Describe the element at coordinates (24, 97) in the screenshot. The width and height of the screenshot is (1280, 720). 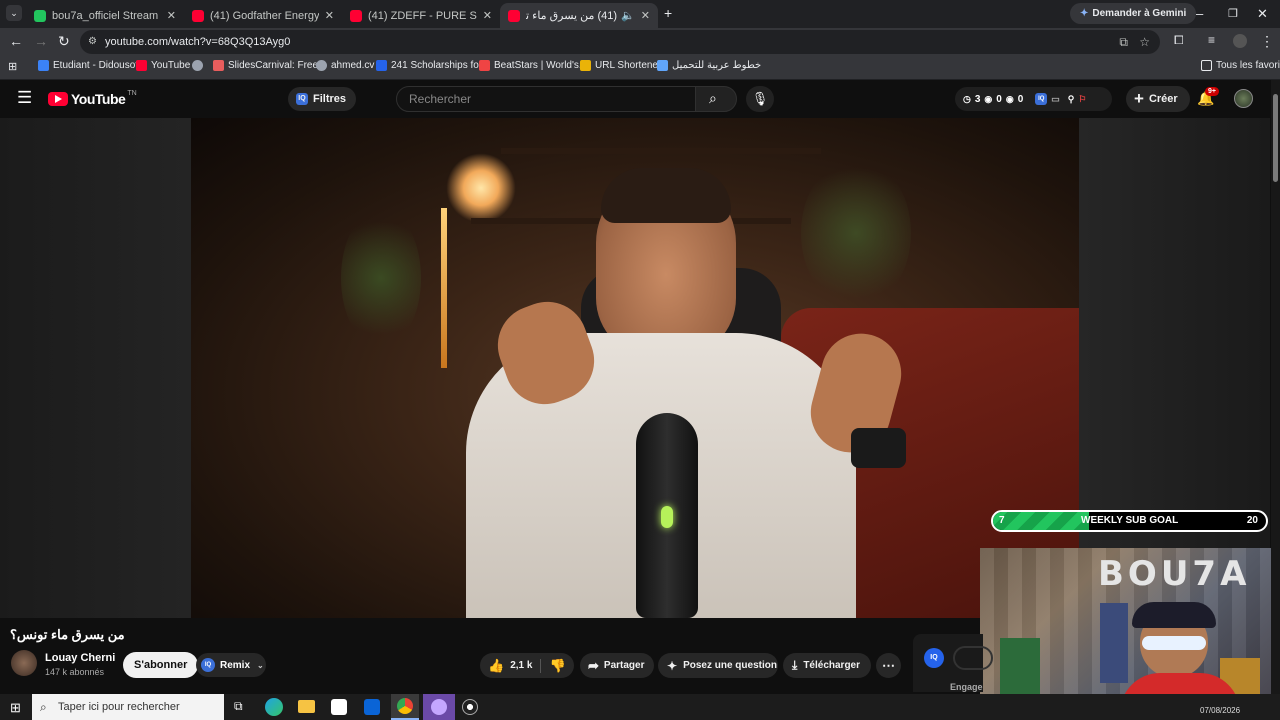
I see `hamburger-menu-icon: ☰` at that location.